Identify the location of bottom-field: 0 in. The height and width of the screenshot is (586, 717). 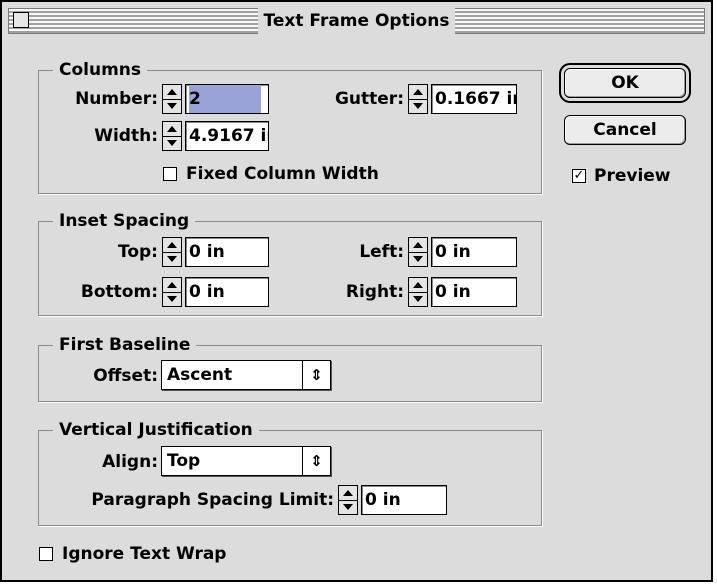
(227, 292).